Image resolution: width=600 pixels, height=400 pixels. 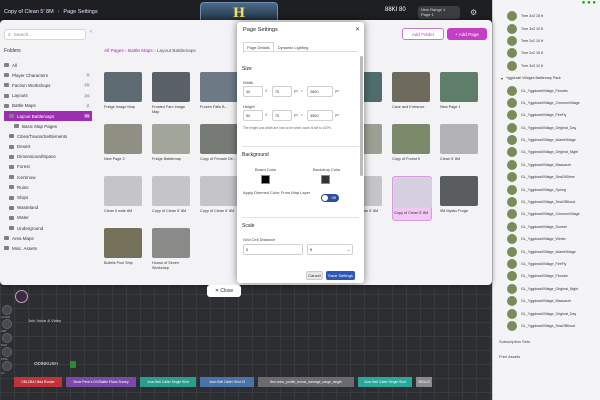 What do you see at coordinates (48, 136) in the screenshot?
I see `sidebar-item-folder: Cities/Towns/Settlements` at bounding box center [48, 136].